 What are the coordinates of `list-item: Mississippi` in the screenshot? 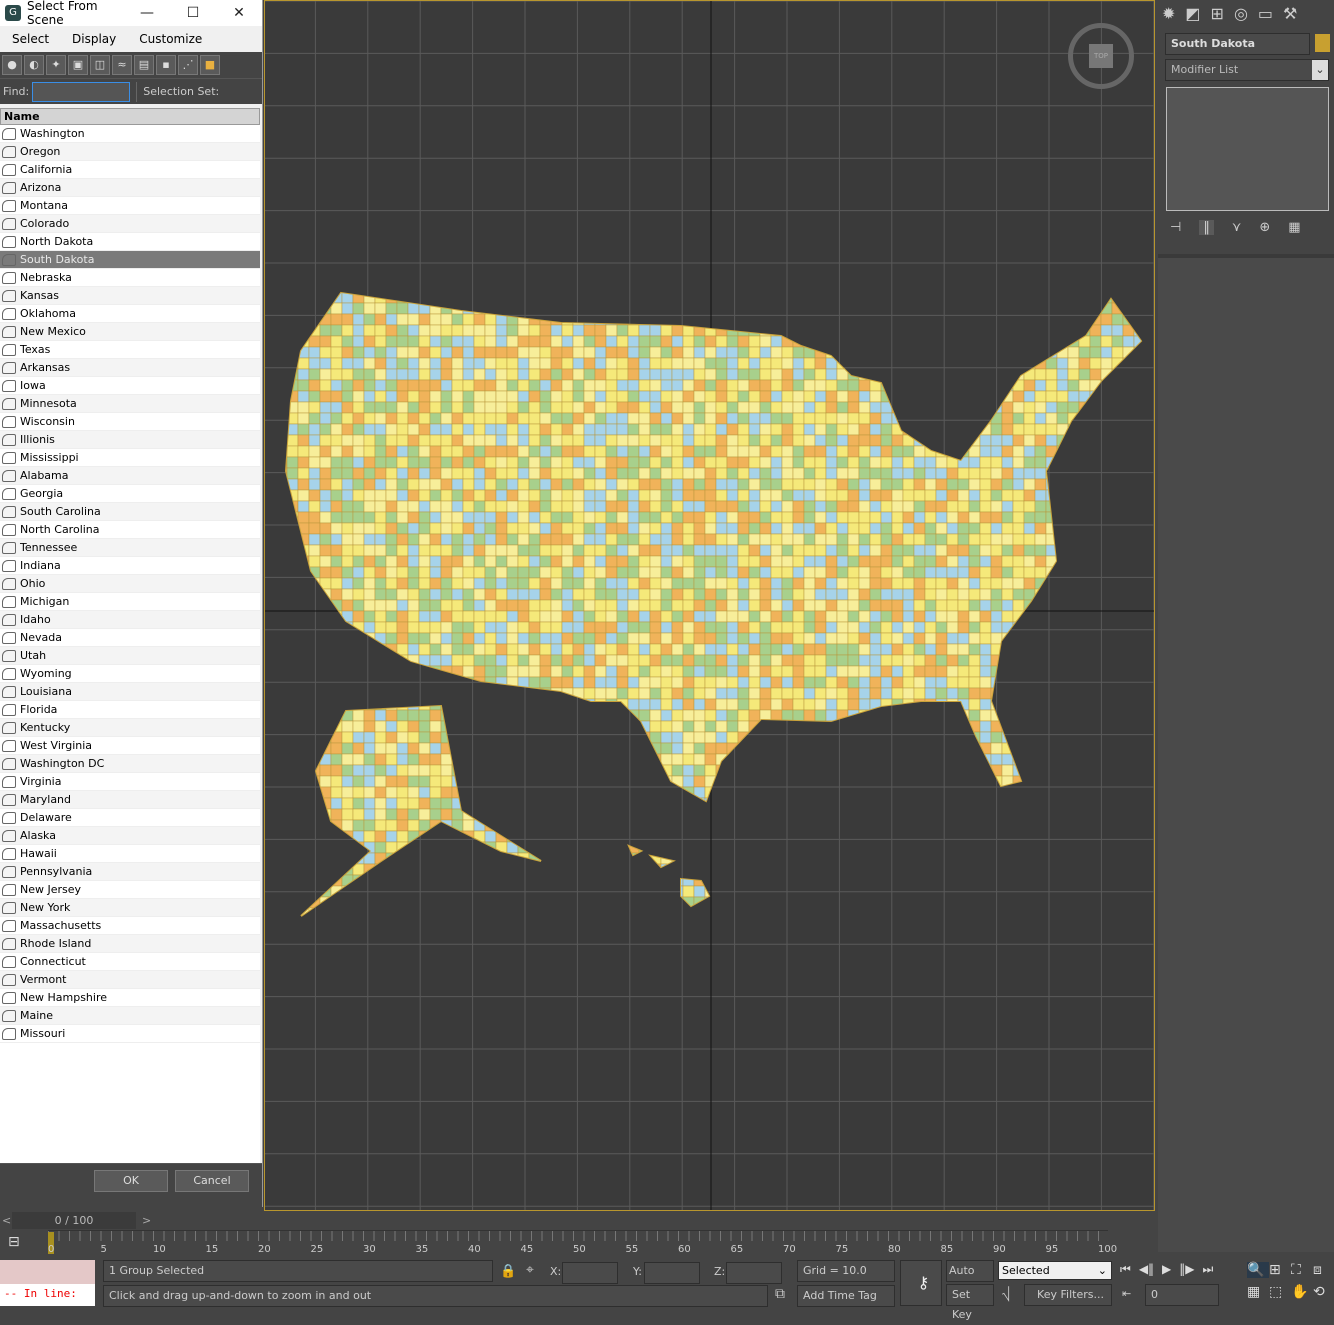 It's located at (130, 458).